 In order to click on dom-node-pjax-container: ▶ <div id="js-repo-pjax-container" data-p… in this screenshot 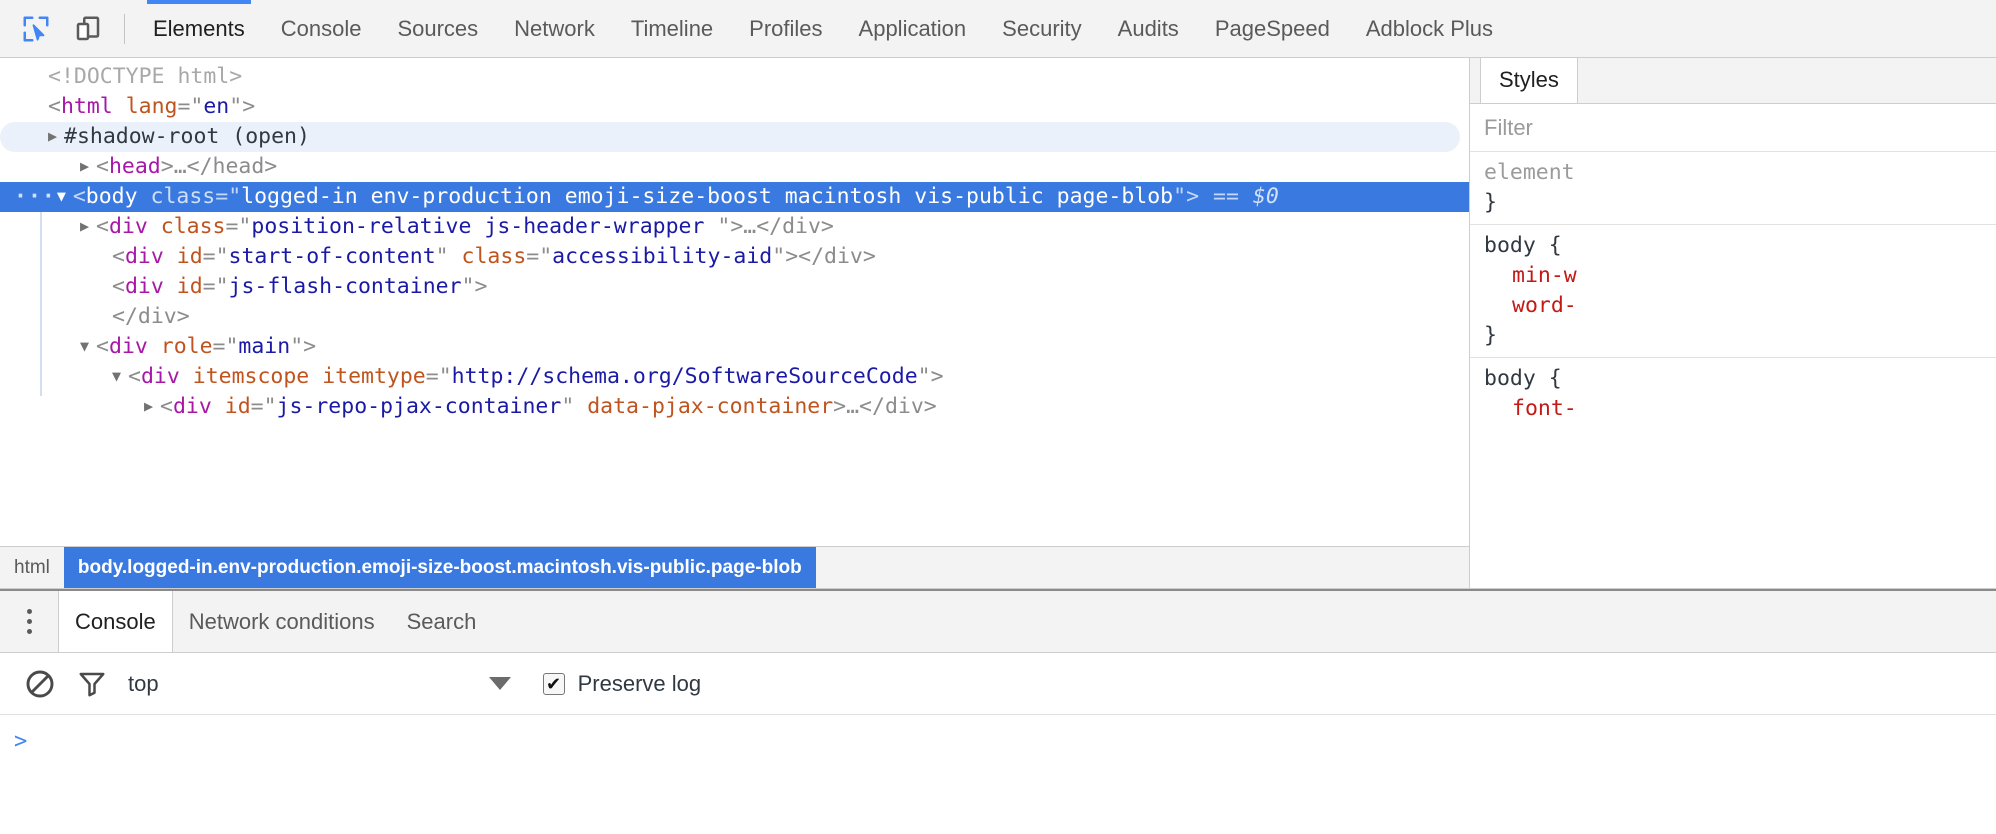, I will do `click(734, 407)`.